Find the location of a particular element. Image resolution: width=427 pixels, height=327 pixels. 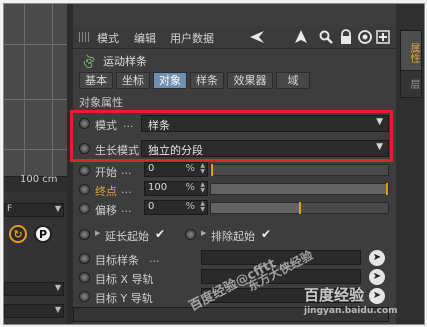

offset-slider is located at coordinates (299, 208).